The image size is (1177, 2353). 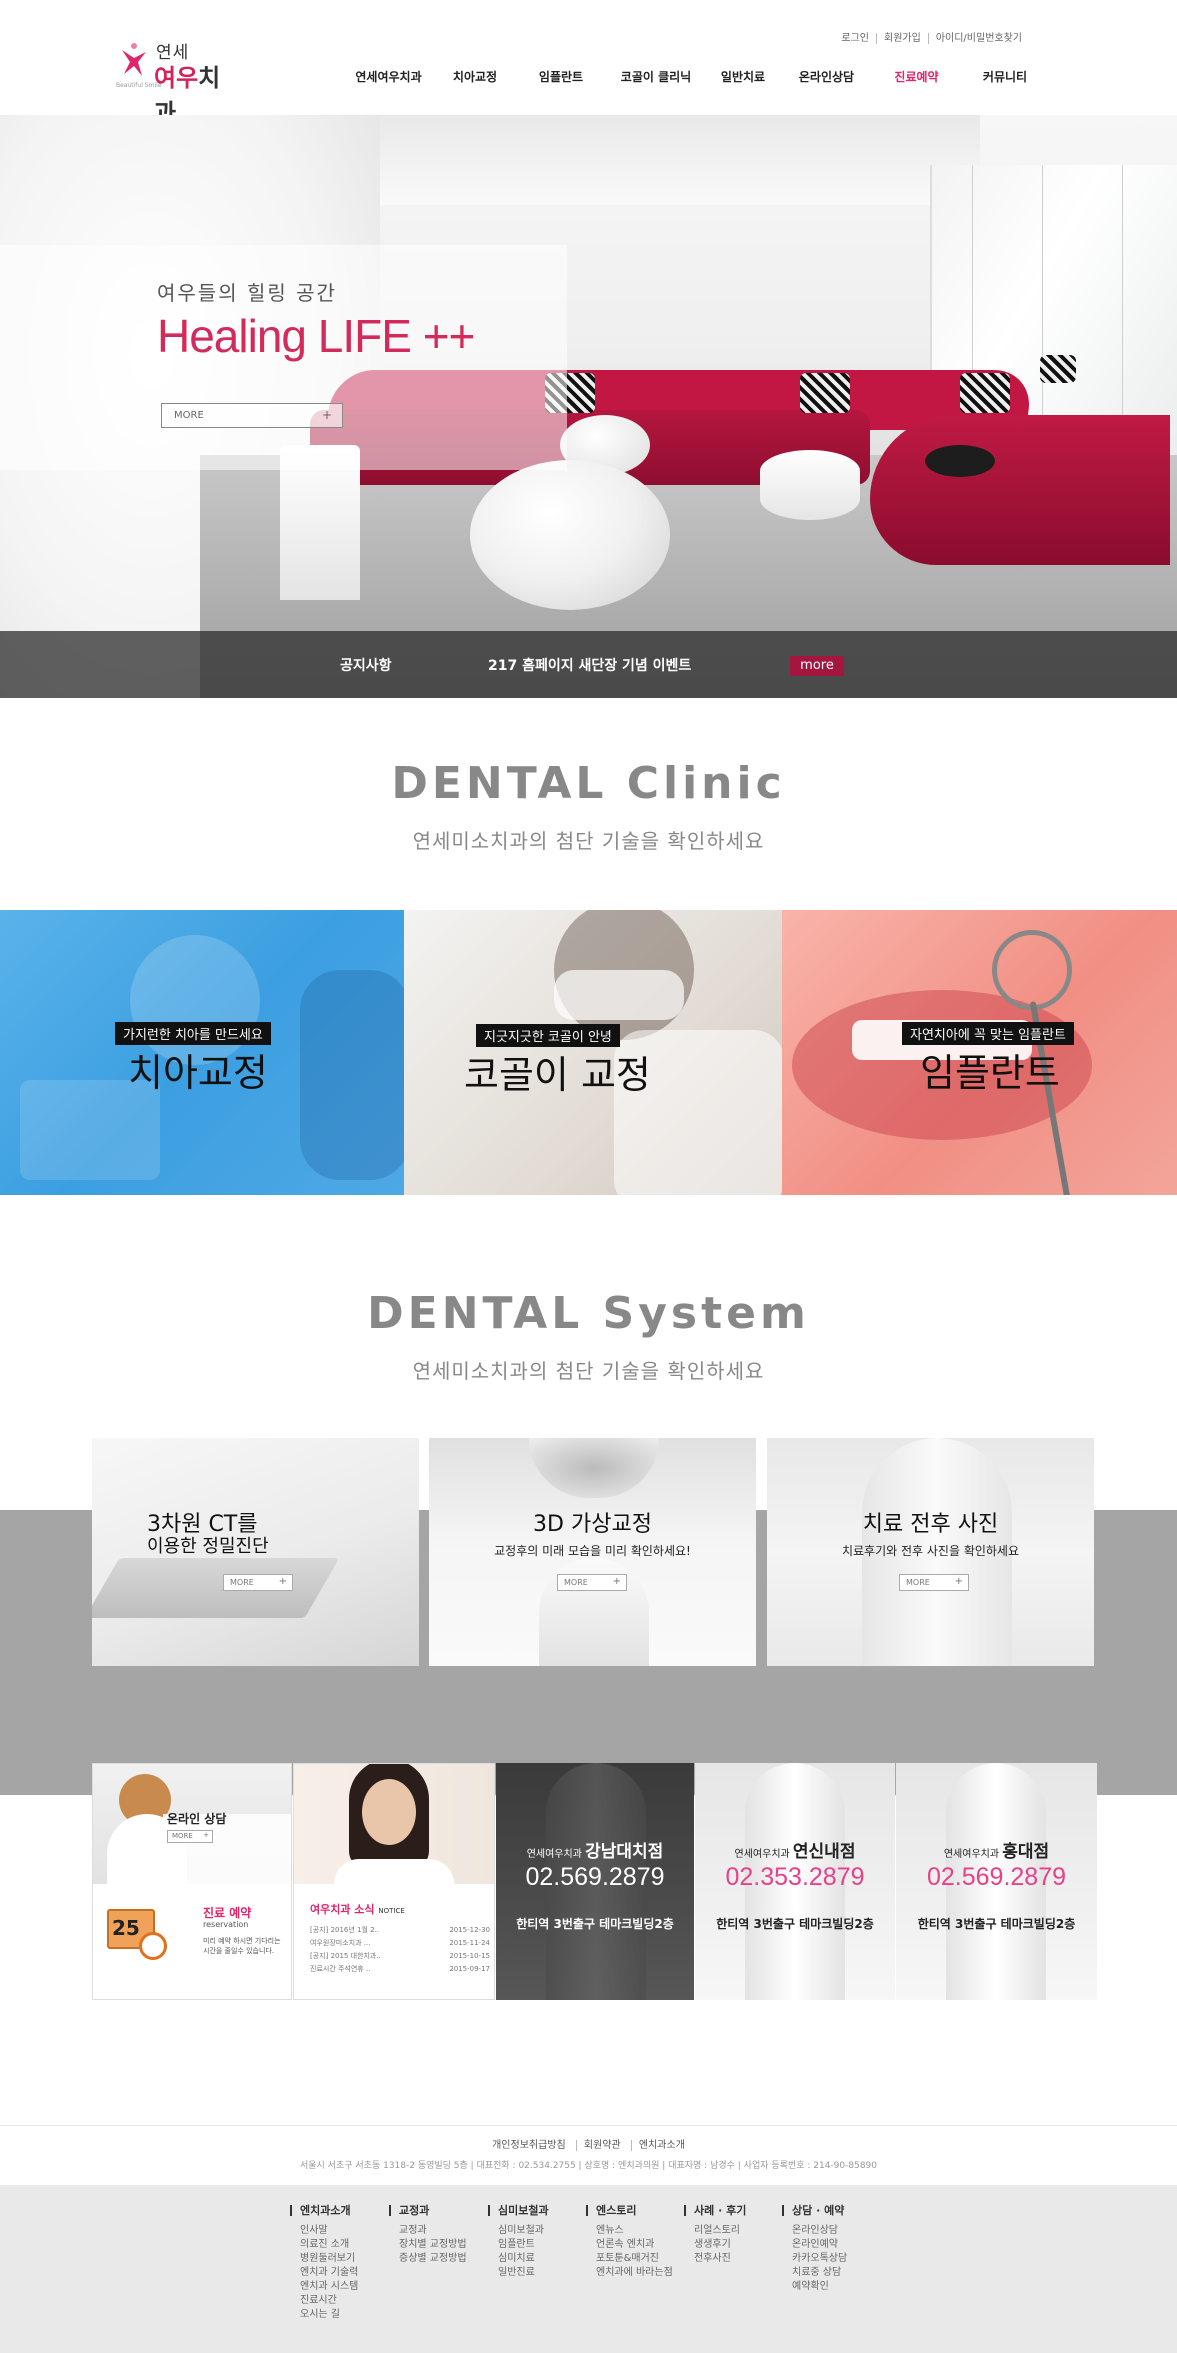 What do you see at coordinates (196, 1818) in the screenshot?
I see `online-consult-title: 온라인 상담` at bounding box center [196, 1818].